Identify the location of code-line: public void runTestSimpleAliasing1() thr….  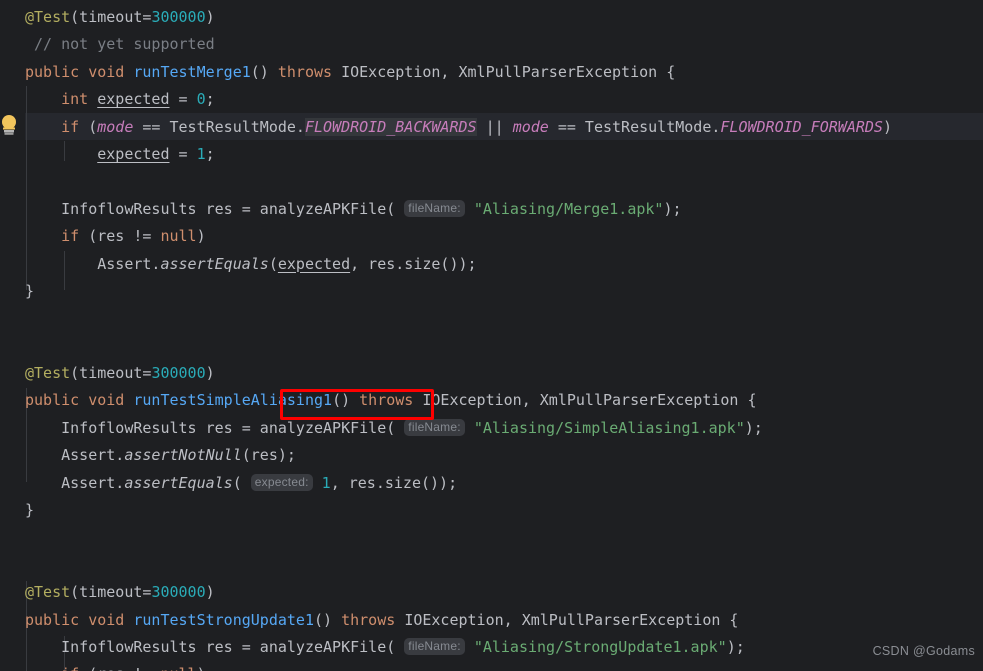
(504, 400).